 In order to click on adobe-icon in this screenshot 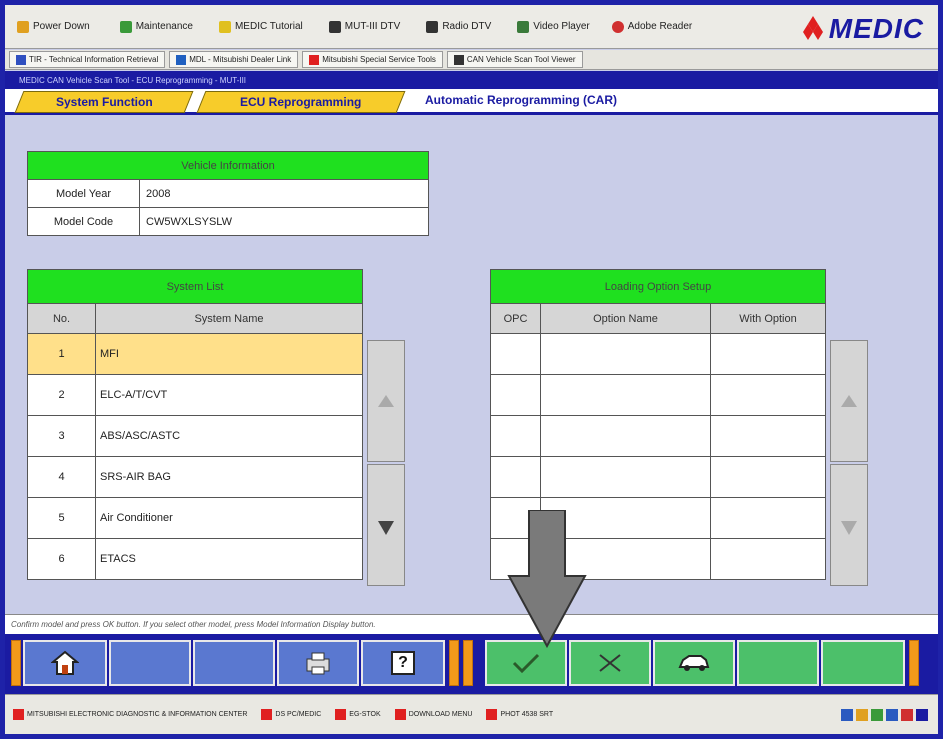, I will do `click(617, 26)`.